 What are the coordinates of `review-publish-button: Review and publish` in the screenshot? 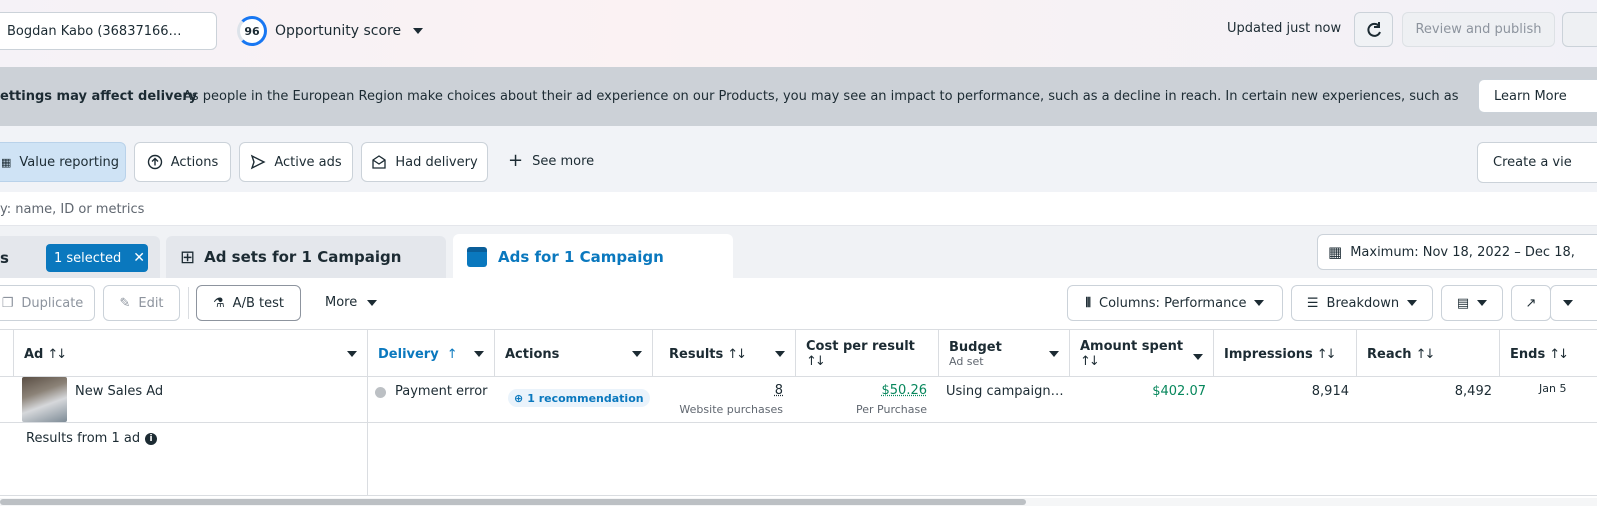 It's located at (1478, 29).